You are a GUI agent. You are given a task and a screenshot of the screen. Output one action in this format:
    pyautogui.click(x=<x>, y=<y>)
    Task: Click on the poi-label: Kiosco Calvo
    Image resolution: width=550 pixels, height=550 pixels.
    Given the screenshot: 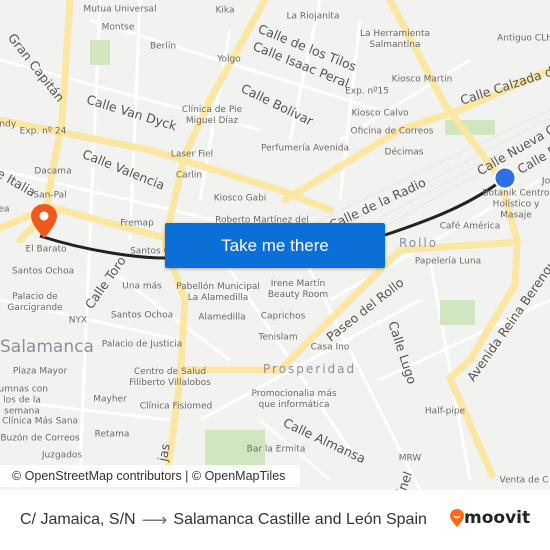 What is the action you would take?
    pyautogui.click(x=380, y=113)
    